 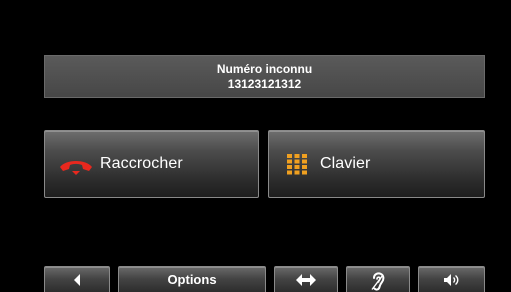 What do you see at coordinates (345, 163) in the screenshot?
I see `keypad-label: Clavier` at bounding box center [345, 163].